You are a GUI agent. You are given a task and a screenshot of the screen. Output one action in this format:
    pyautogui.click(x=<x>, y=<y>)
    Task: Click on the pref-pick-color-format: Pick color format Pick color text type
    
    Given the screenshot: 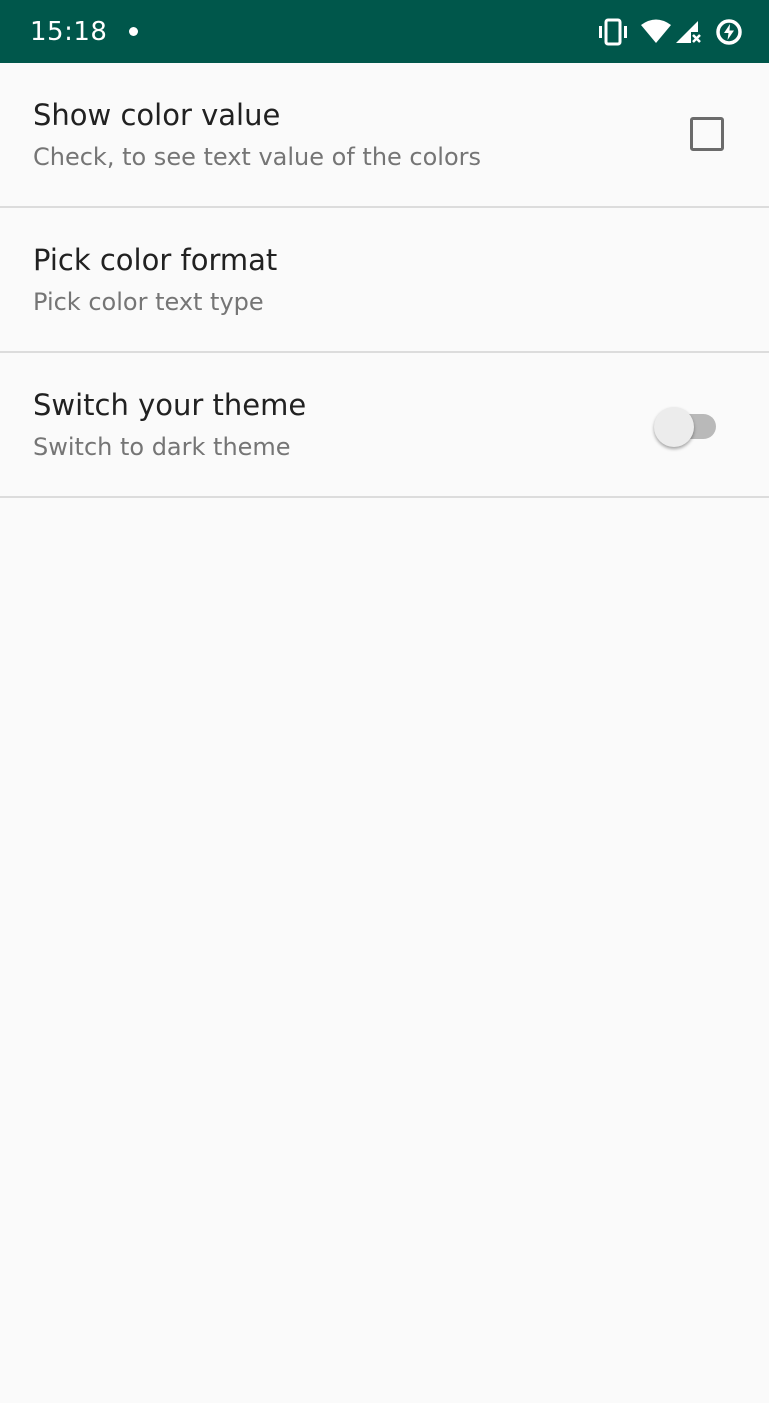 What is the action you would take?
    pyautogui.click(x=384, y=280)
    